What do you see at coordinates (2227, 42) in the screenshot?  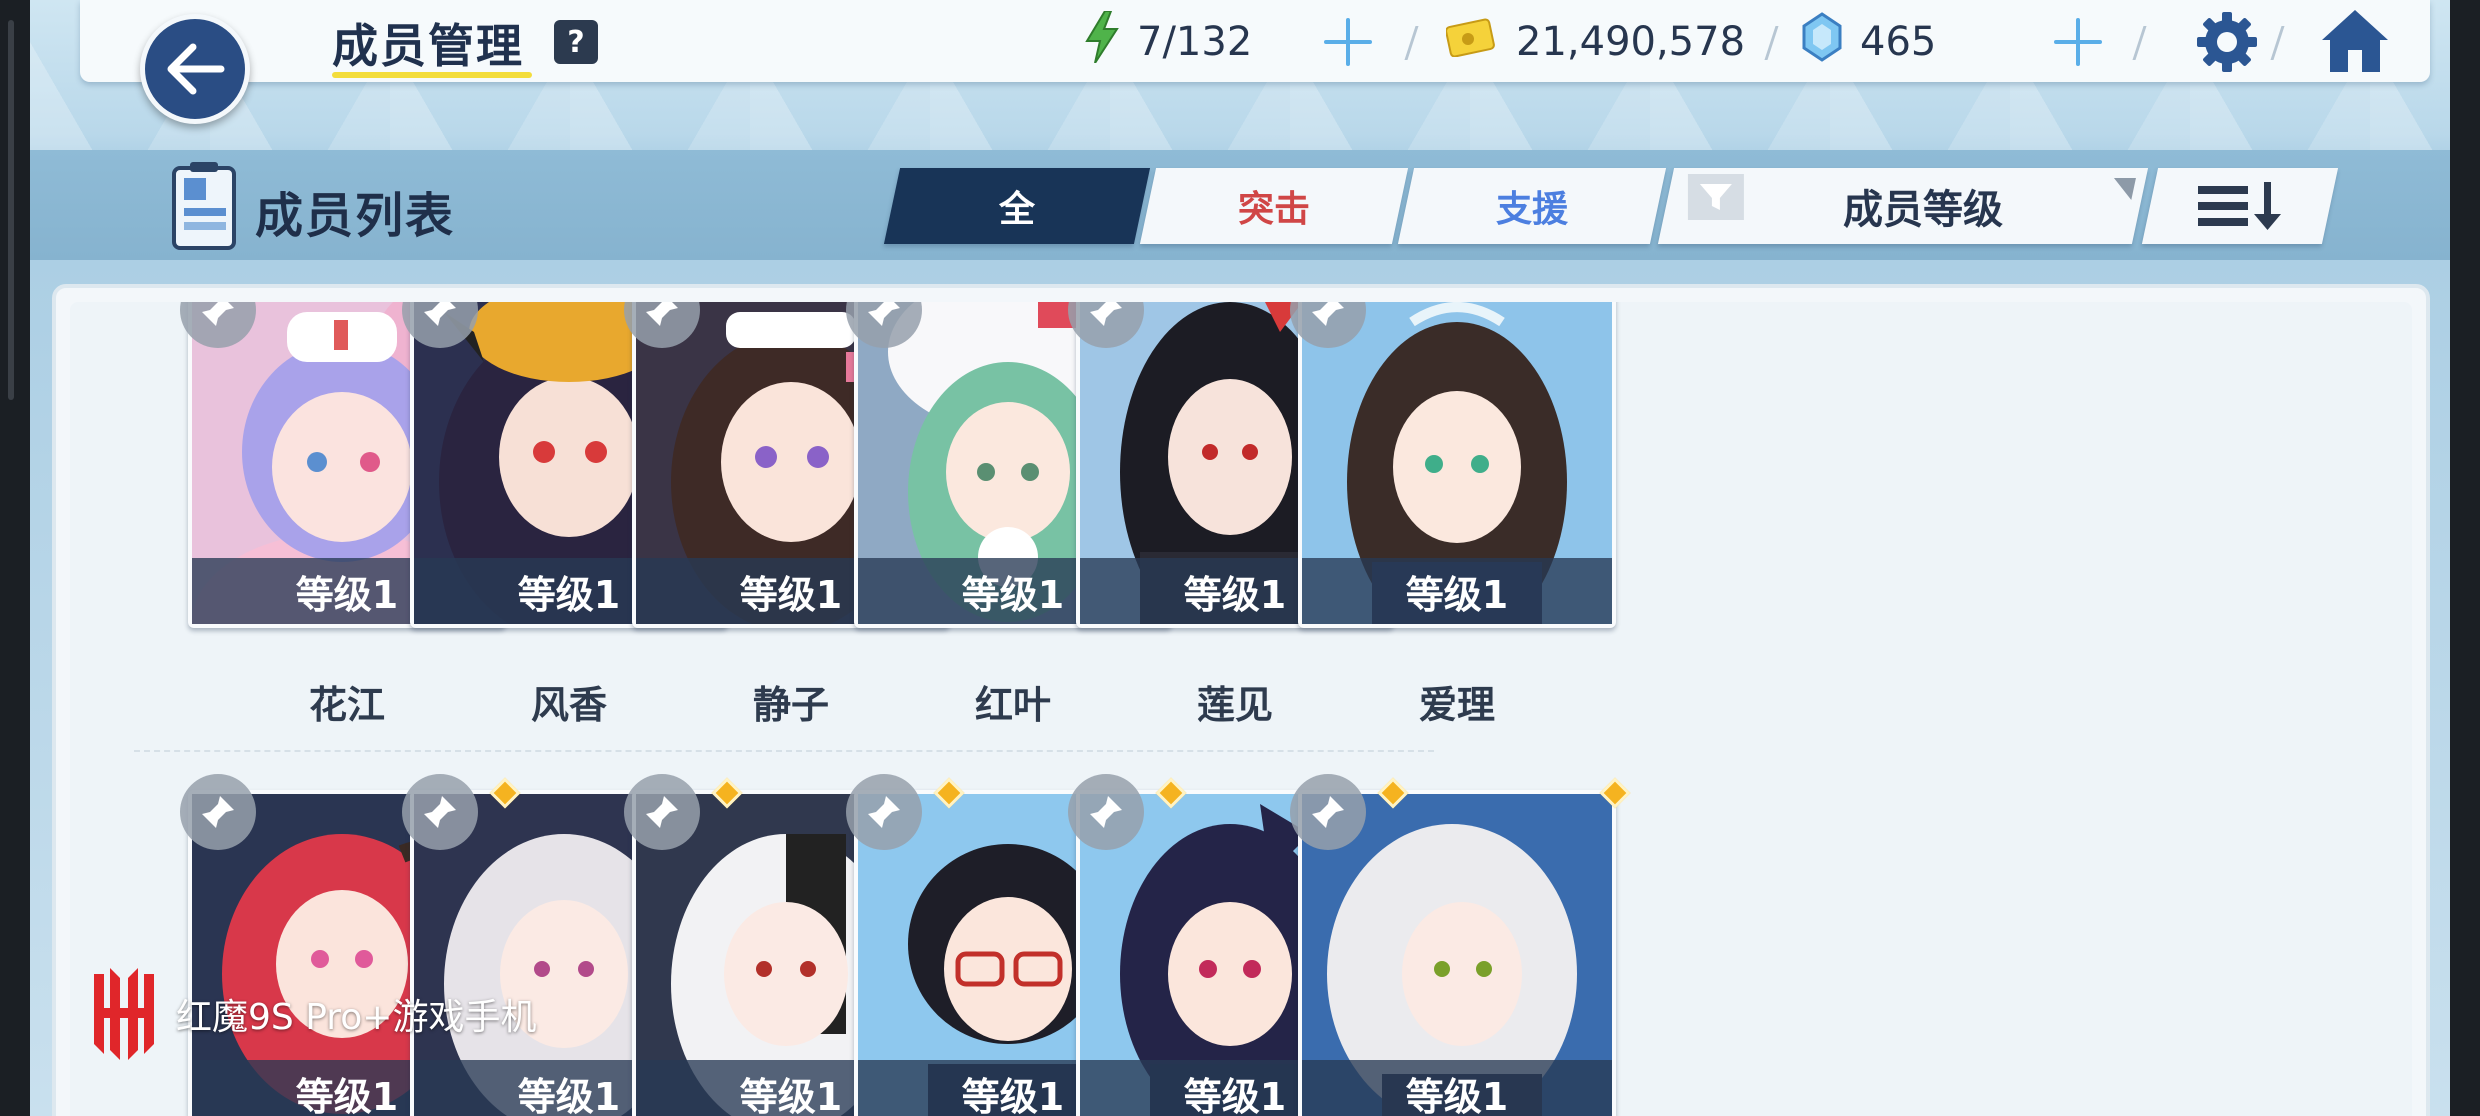 I see `settings-gear-icon` at bounding box center [2227, 42].